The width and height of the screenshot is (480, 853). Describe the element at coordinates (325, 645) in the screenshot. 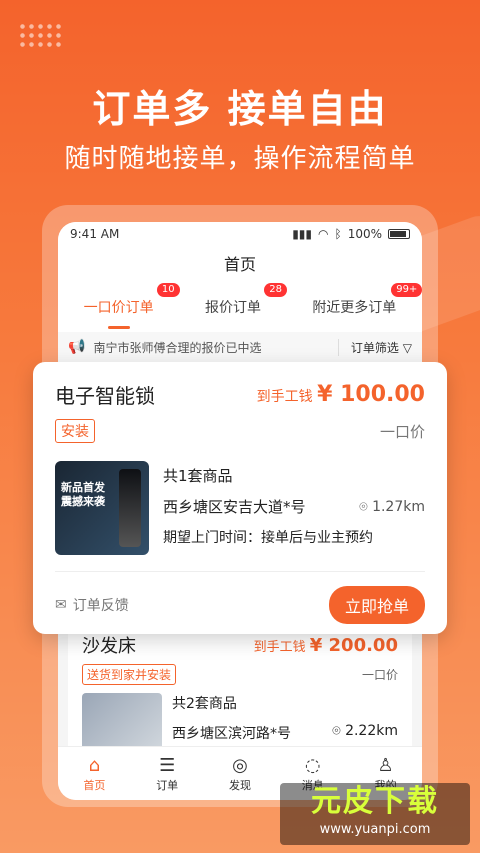

I see `order-price: 到手工钱 ¥ 200.00` at that location.